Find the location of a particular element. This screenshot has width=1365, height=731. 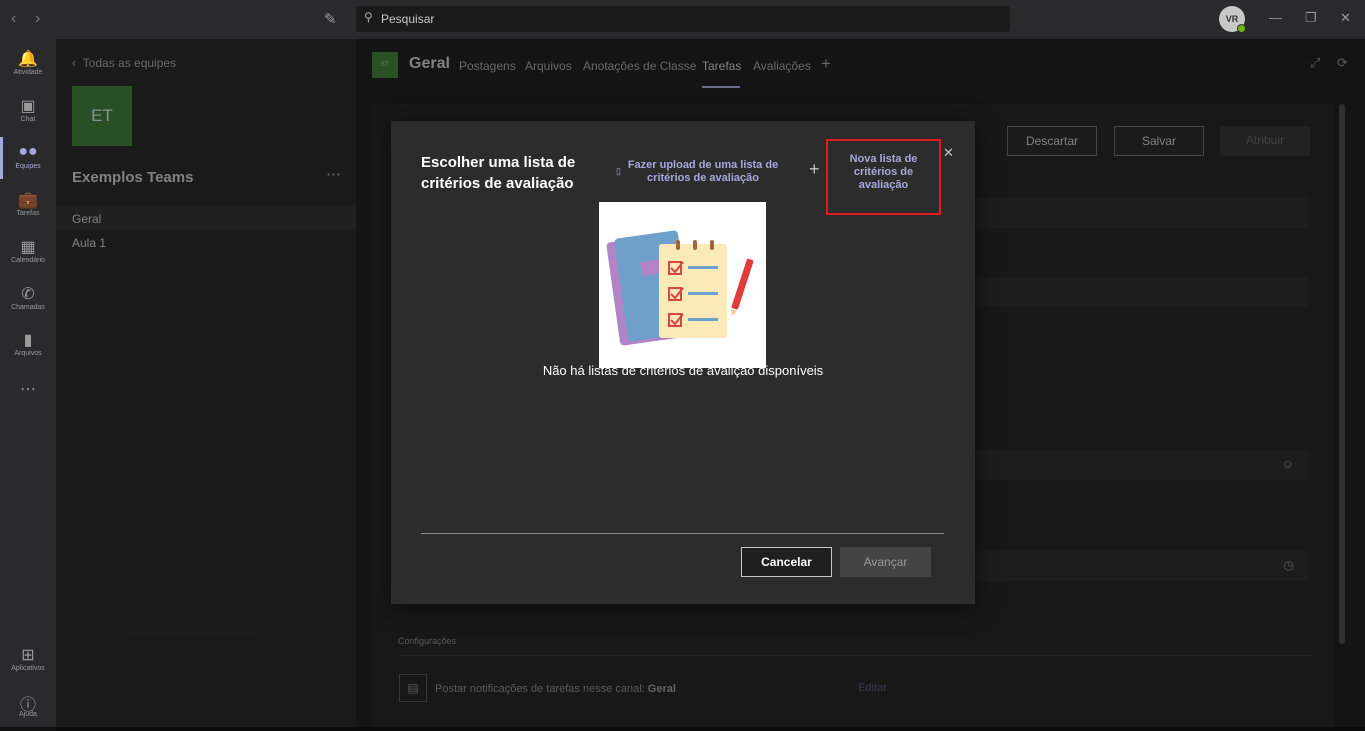

rail-item-help: ⓘ Ajuda is located at coordinates (28, 704).